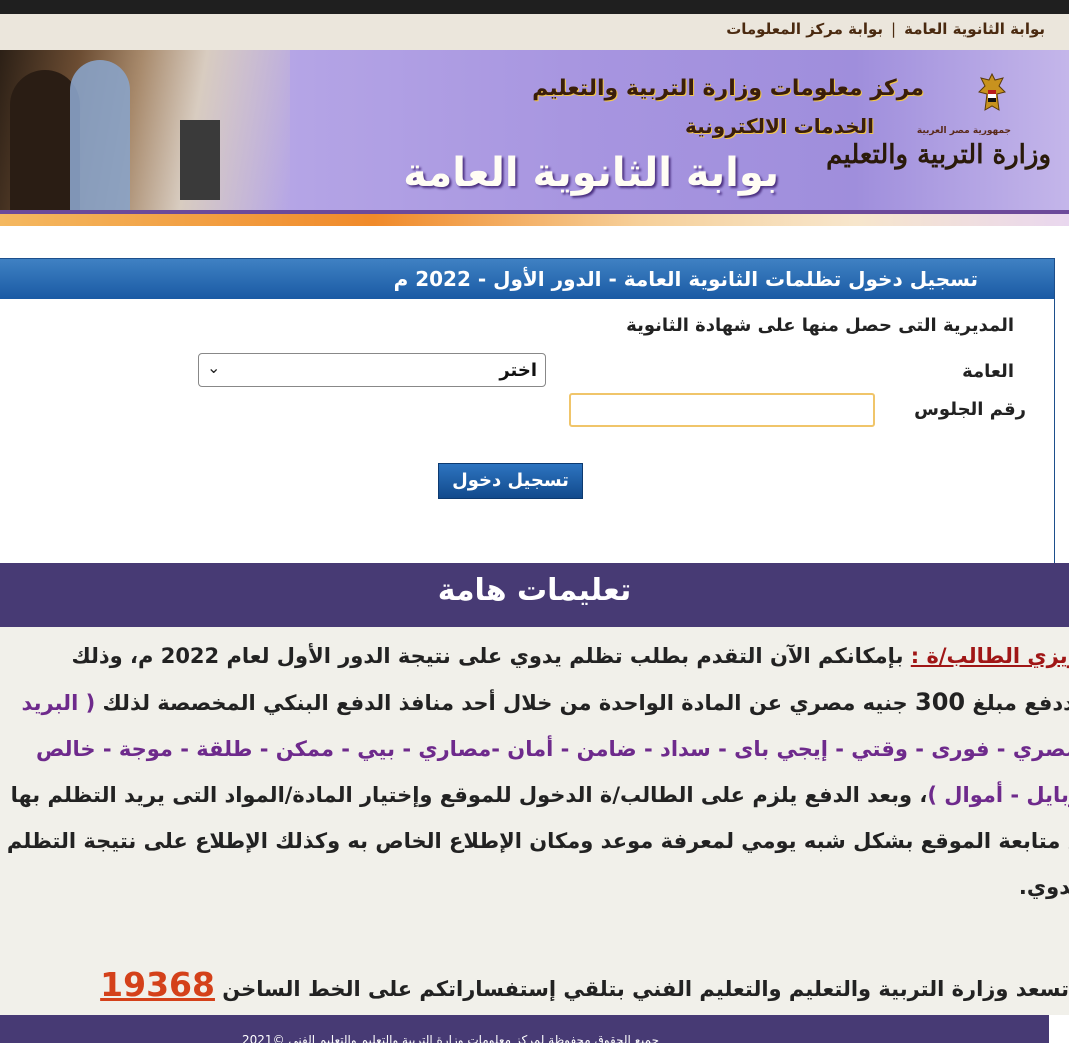 This screenshot has height=1047, width=1069. I want to click on directorate-select: اختر ⌄, so click(372, 370).